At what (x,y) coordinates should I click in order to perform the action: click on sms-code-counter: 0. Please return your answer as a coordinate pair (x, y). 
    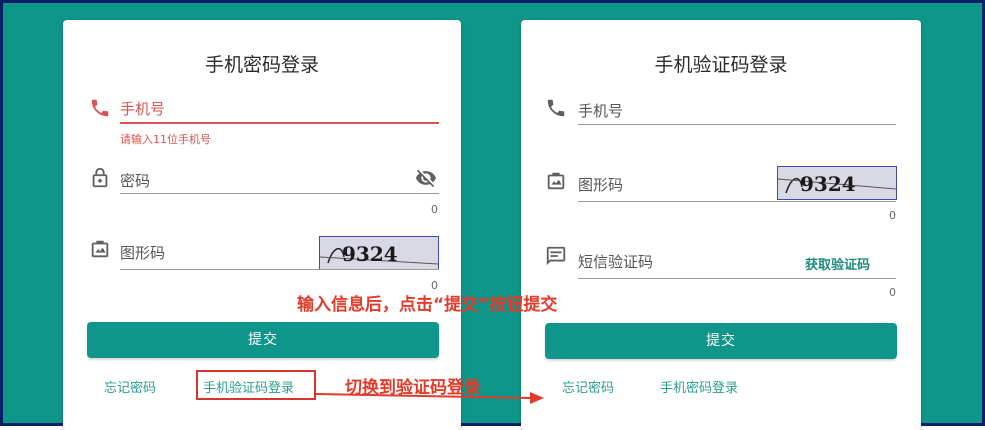
    Looking at the image, I should click on (892, 292).